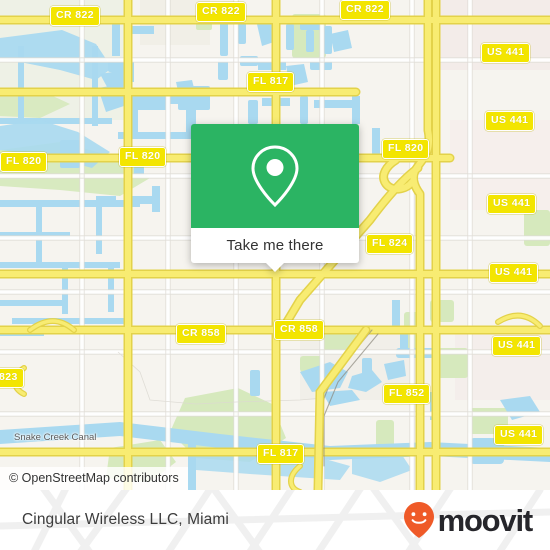  What do you see at coordinates (94, 478) in the screenshot?
I see `osm-attribution: © OpenStreetMap contributors` at bounding box center [94, 478].